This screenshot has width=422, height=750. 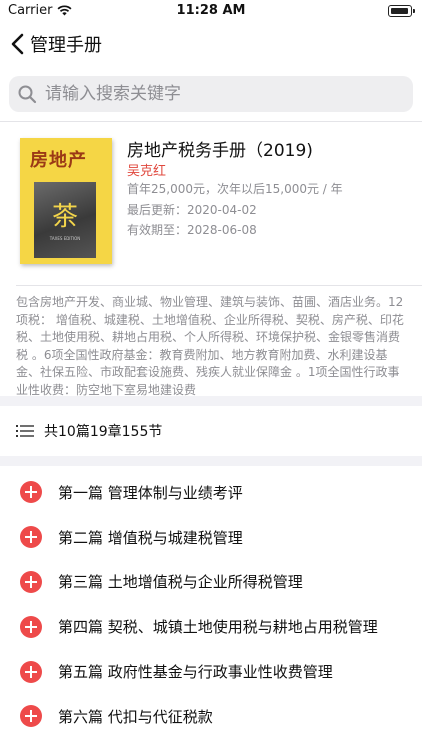 What do you see at coordinates (211, 44) in the screenshot?
I see `navigation-bar: 管理手册` at bounding box center [211, 44].